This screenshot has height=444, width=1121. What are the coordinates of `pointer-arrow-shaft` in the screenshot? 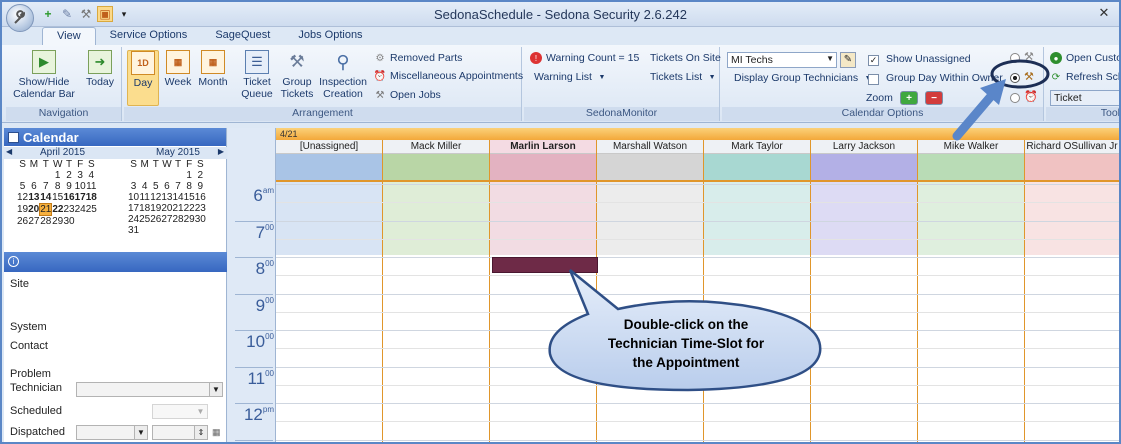 It's located at (974, 115).